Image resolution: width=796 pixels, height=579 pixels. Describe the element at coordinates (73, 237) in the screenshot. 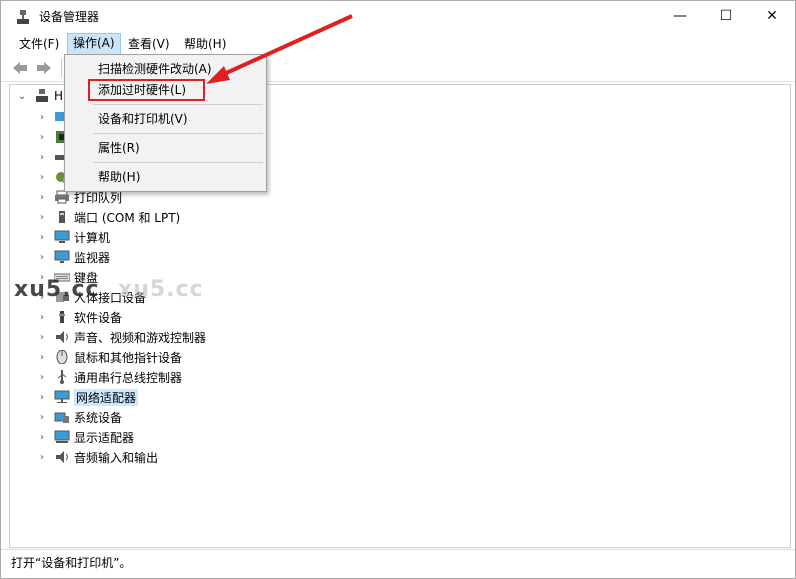

I see `tree-item: › 计算机` at that location.